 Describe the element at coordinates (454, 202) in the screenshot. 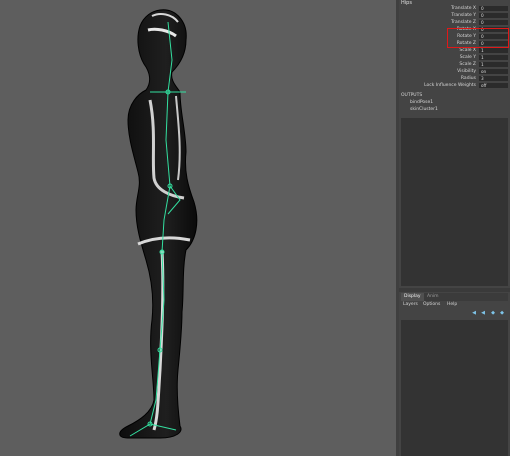

I see `channel-box-empty-area` at that location.